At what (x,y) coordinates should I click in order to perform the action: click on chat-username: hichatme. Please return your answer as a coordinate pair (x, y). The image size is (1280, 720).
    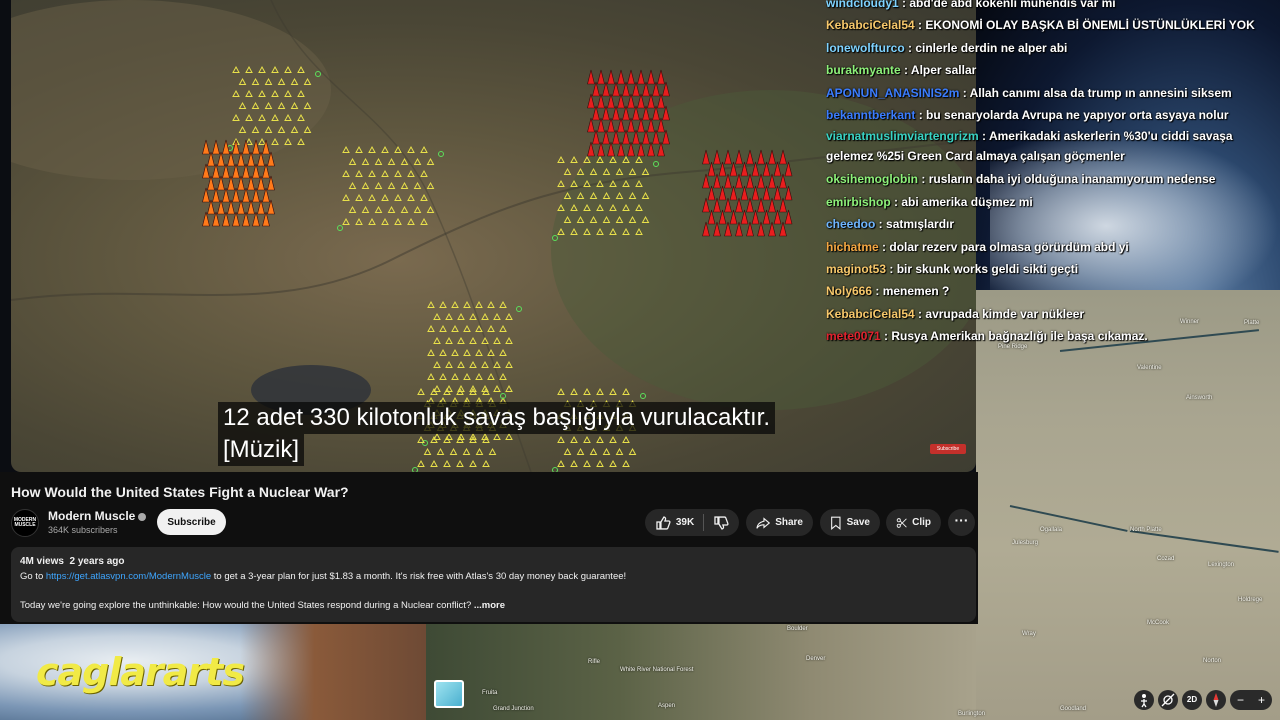
    Looking at the image, I should click on (852, 247).